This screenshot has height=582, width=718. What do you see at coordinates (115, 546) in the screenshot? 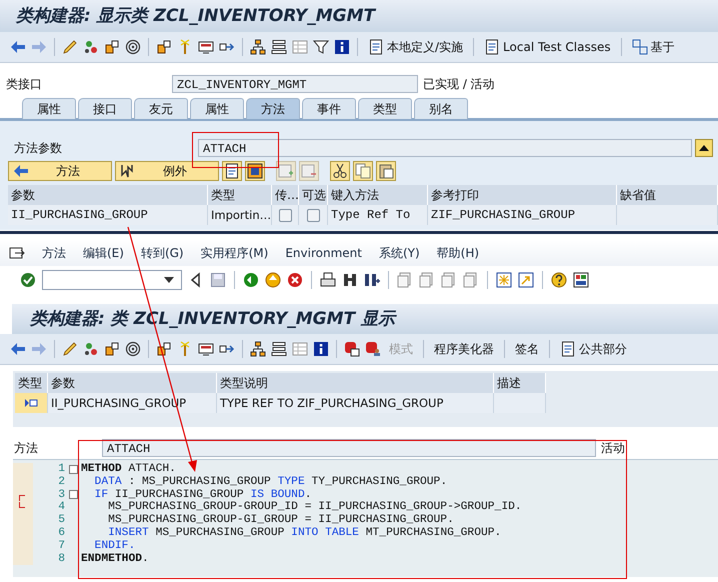
I see `code-line: ENDIF.` at bounding box center [115, 546].